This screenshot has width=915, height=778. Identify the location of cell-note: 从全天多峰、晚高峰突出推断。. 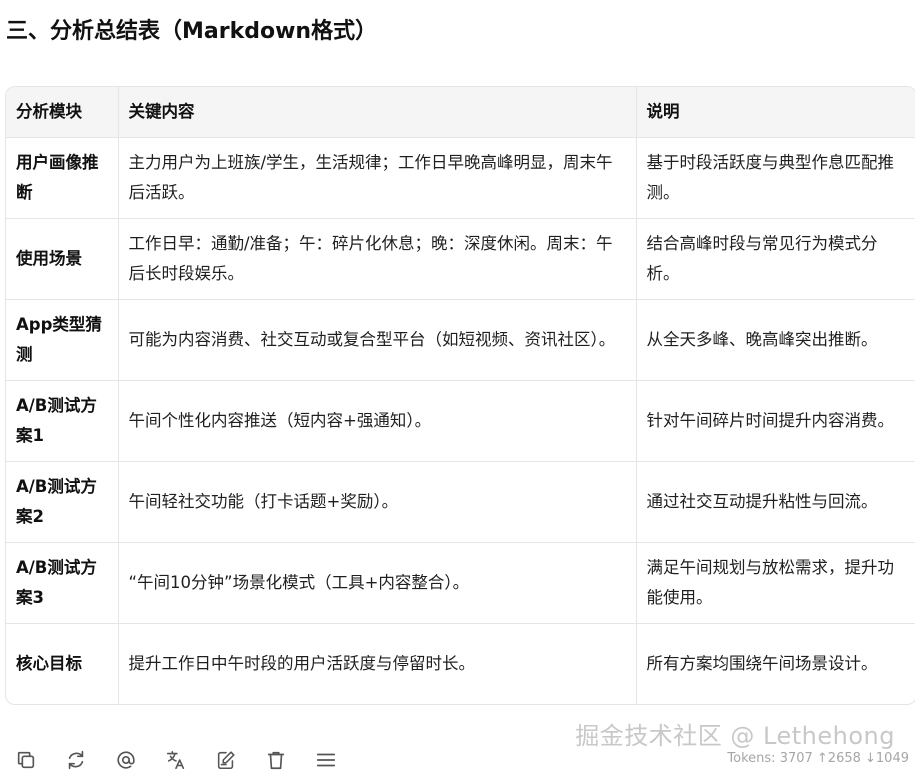
(775, 340).